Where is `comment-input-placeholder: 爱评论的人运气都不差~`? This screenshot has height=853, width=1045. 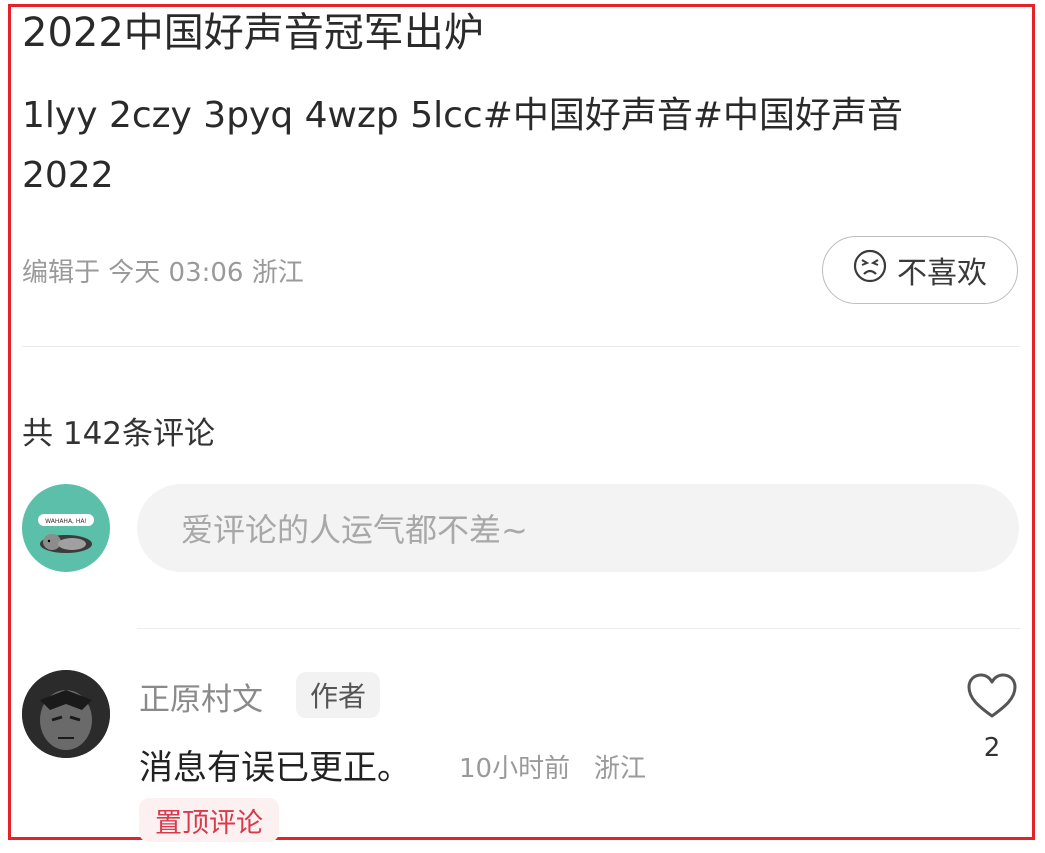
comment-input-placeholder: 爱评论的人运气都不差~ is located at coordinates (354, 530).